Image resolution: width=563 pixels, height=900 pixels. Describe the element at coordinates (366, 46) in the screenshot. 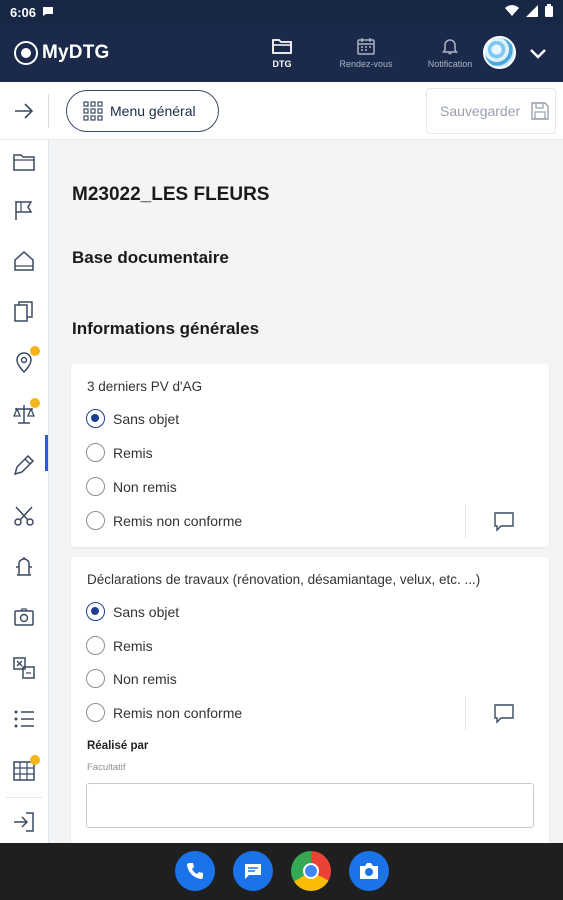

I see `calendar-icon` at that location.